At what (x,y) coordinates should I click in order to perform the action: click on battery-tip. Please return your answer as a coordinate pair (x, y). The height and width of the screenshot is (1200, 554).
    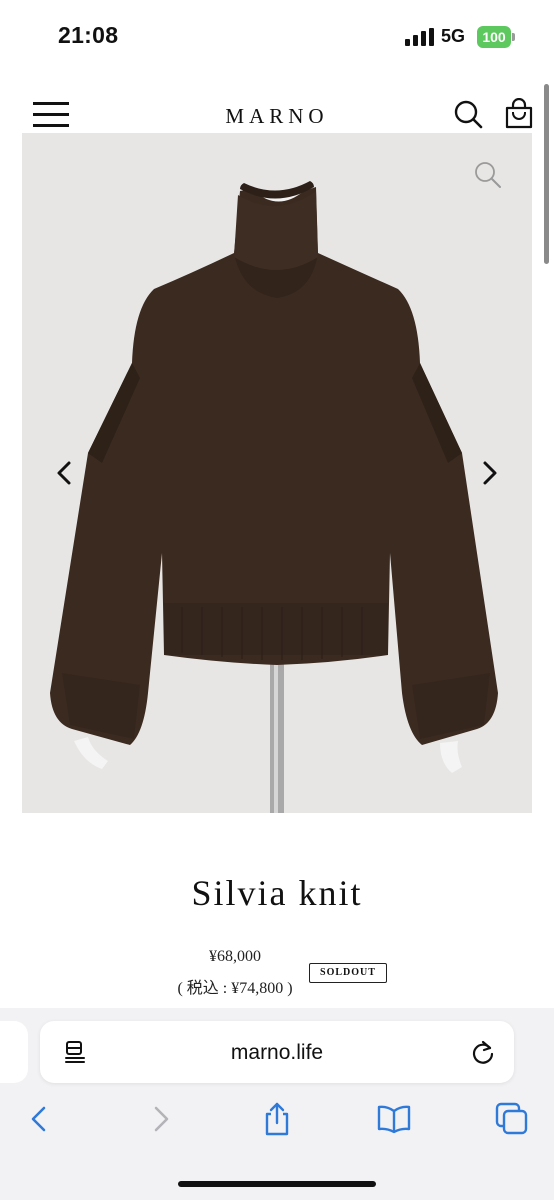
    Looking at the image, I should click on (513, 37).